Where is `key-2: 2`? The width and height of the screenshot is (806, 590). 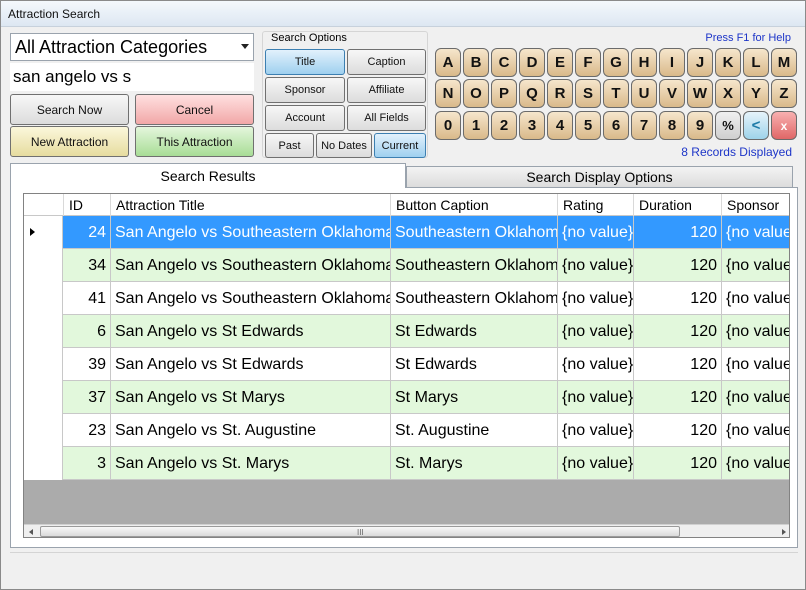 key-2: 2 is located at coordinates (504, 125).